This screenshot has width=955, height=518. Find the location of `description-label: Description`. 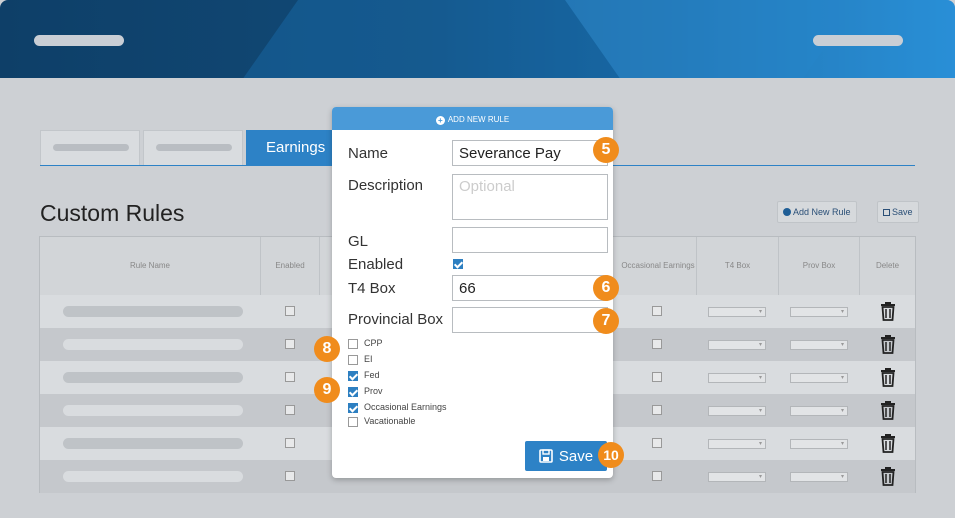

description-label: Description is located at coordinates (386, 185).